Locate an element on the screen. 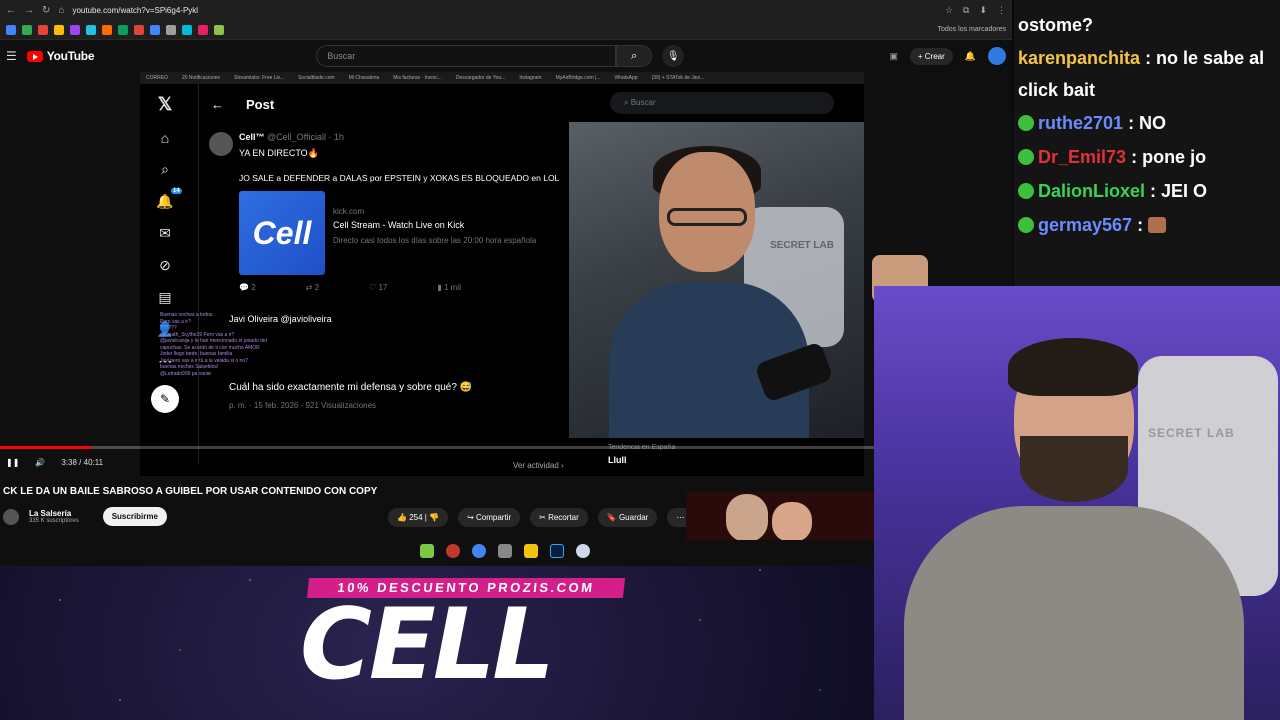 This screenshot has width=1280, height=720. search-icon: ⌕ is located at coordinates (634, 55).